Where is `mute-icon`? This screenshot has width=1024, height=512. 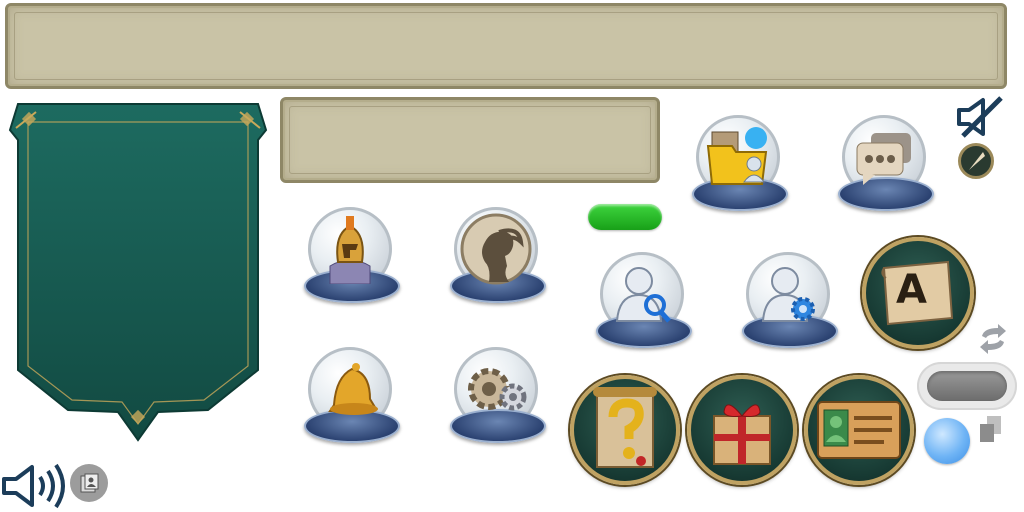
mute-icon is located at coordinates (980, 117).